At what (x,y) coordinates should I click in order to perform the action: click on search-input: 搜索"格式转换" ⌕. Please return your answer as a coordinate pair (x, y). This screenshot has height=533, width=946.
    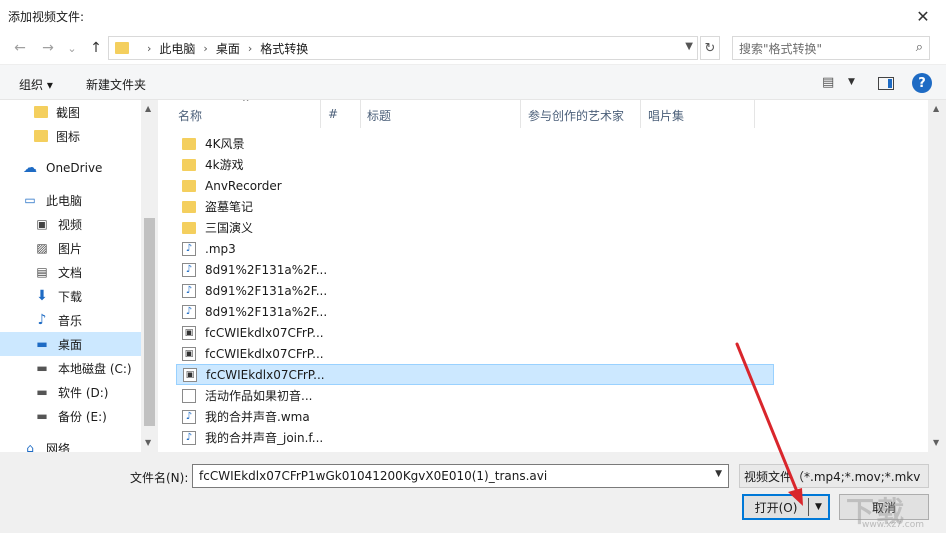
    Looking at the image, I should click on (831, 48).